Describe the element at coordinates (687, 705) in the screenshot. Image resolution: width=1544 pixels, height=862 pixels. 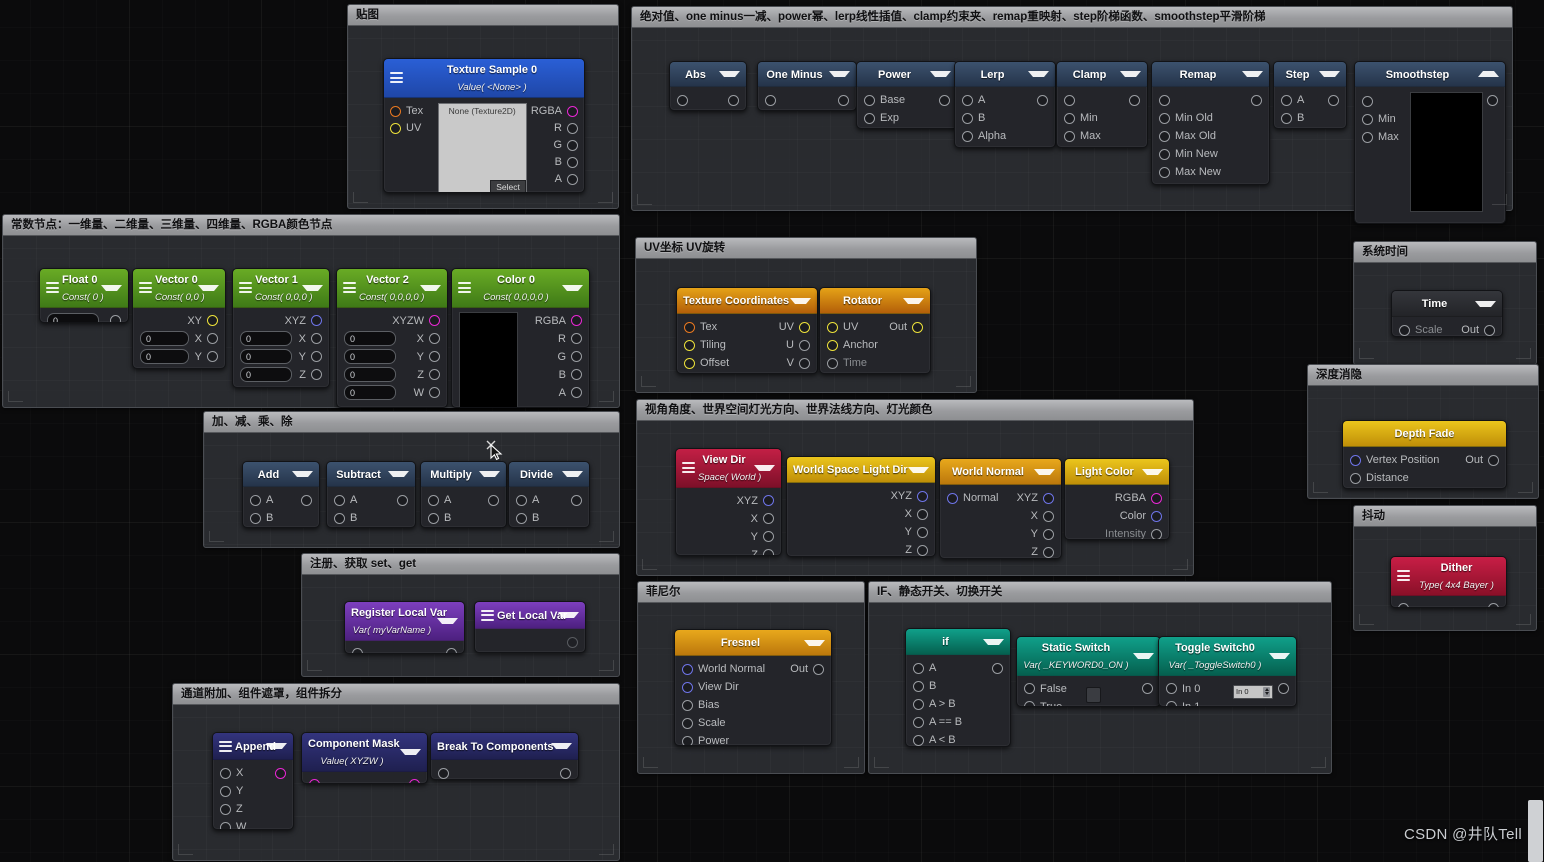
I see `port-bias-in` at that location.